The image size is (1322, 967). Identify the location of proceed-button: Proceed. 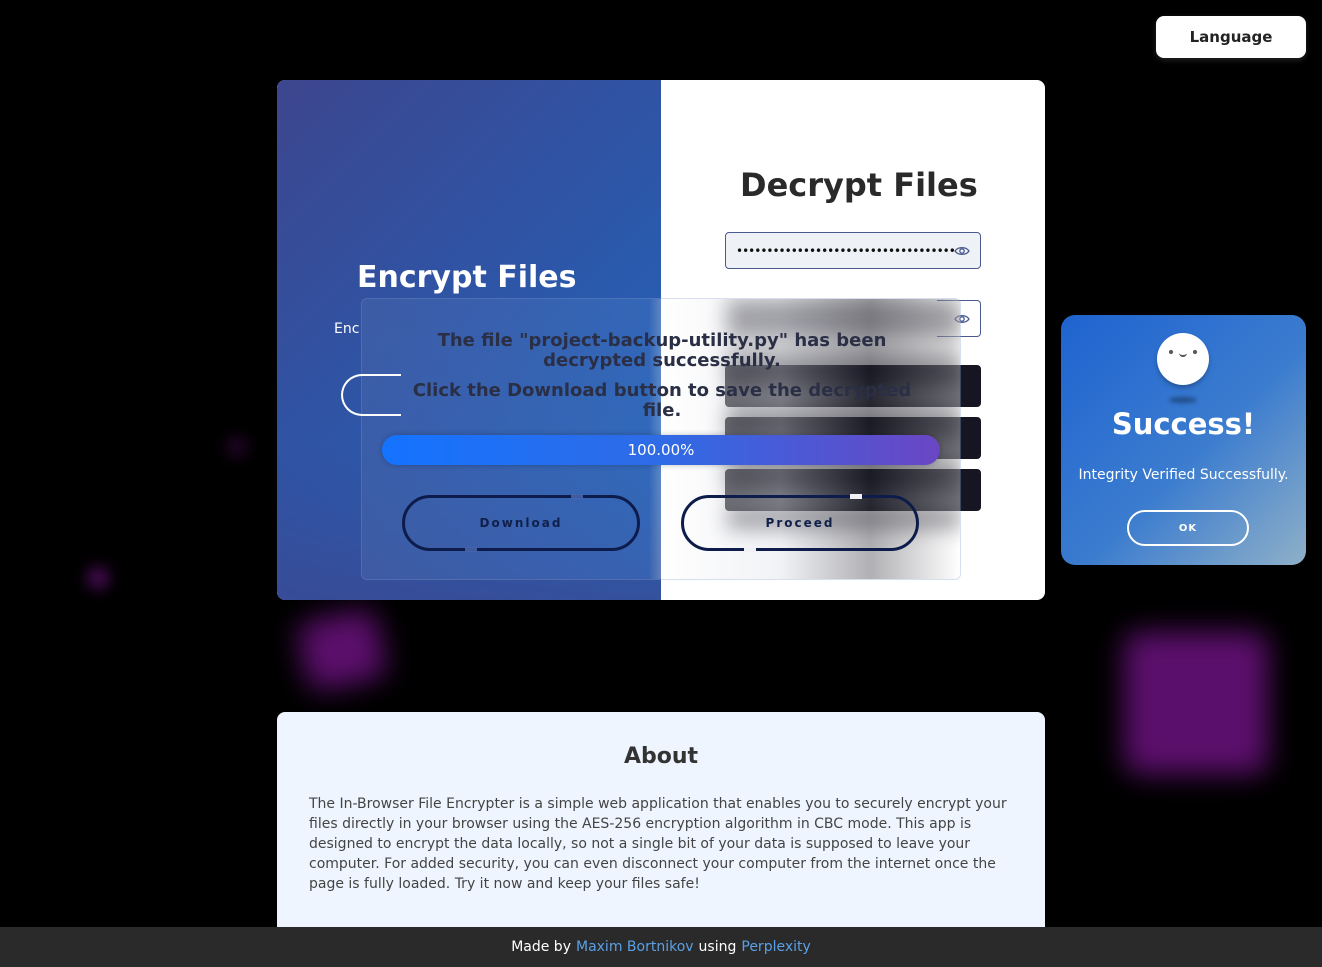
(800, 523).